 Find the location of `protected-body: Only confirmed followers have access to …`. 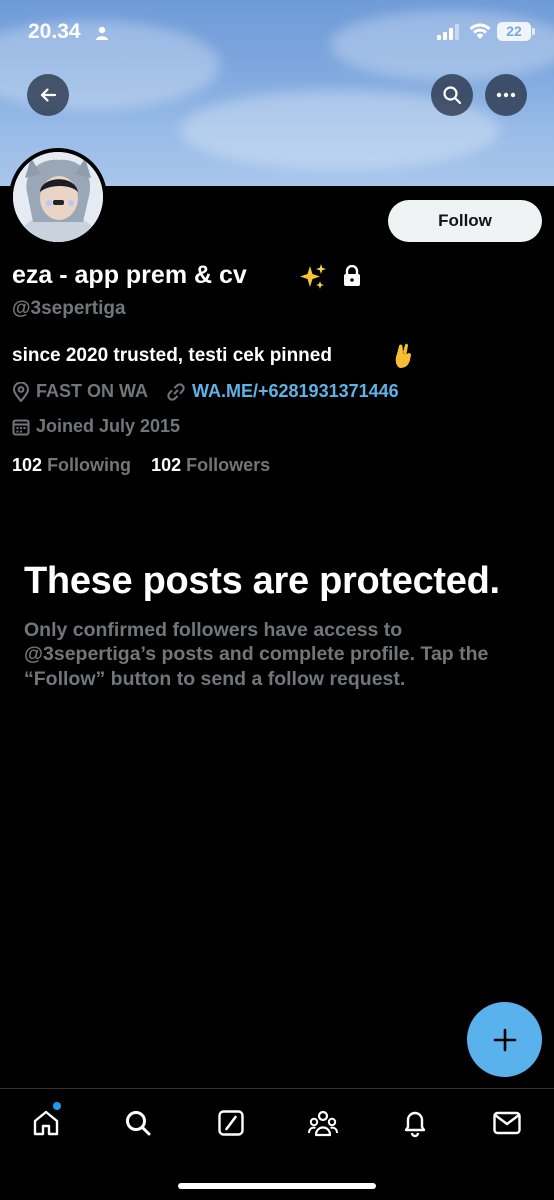

protected-body: Only confirmed followers have access to … is located at coordinates (256, 654).